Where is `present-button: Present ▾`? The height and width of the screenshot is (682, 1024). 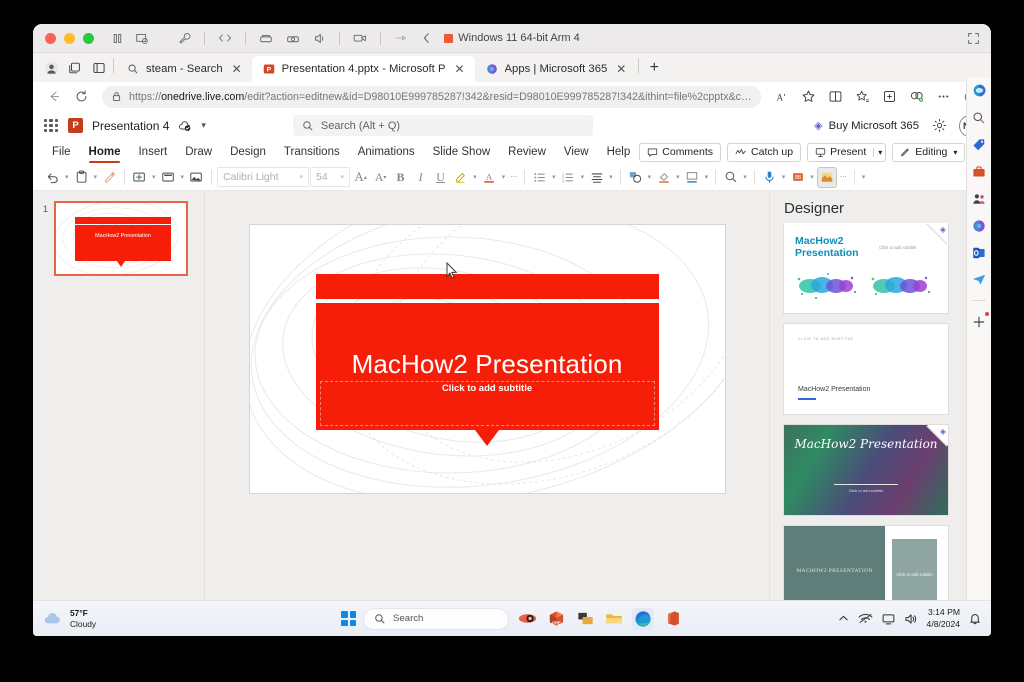
present-button: Present ▾ is located at coordinates (847, 152).